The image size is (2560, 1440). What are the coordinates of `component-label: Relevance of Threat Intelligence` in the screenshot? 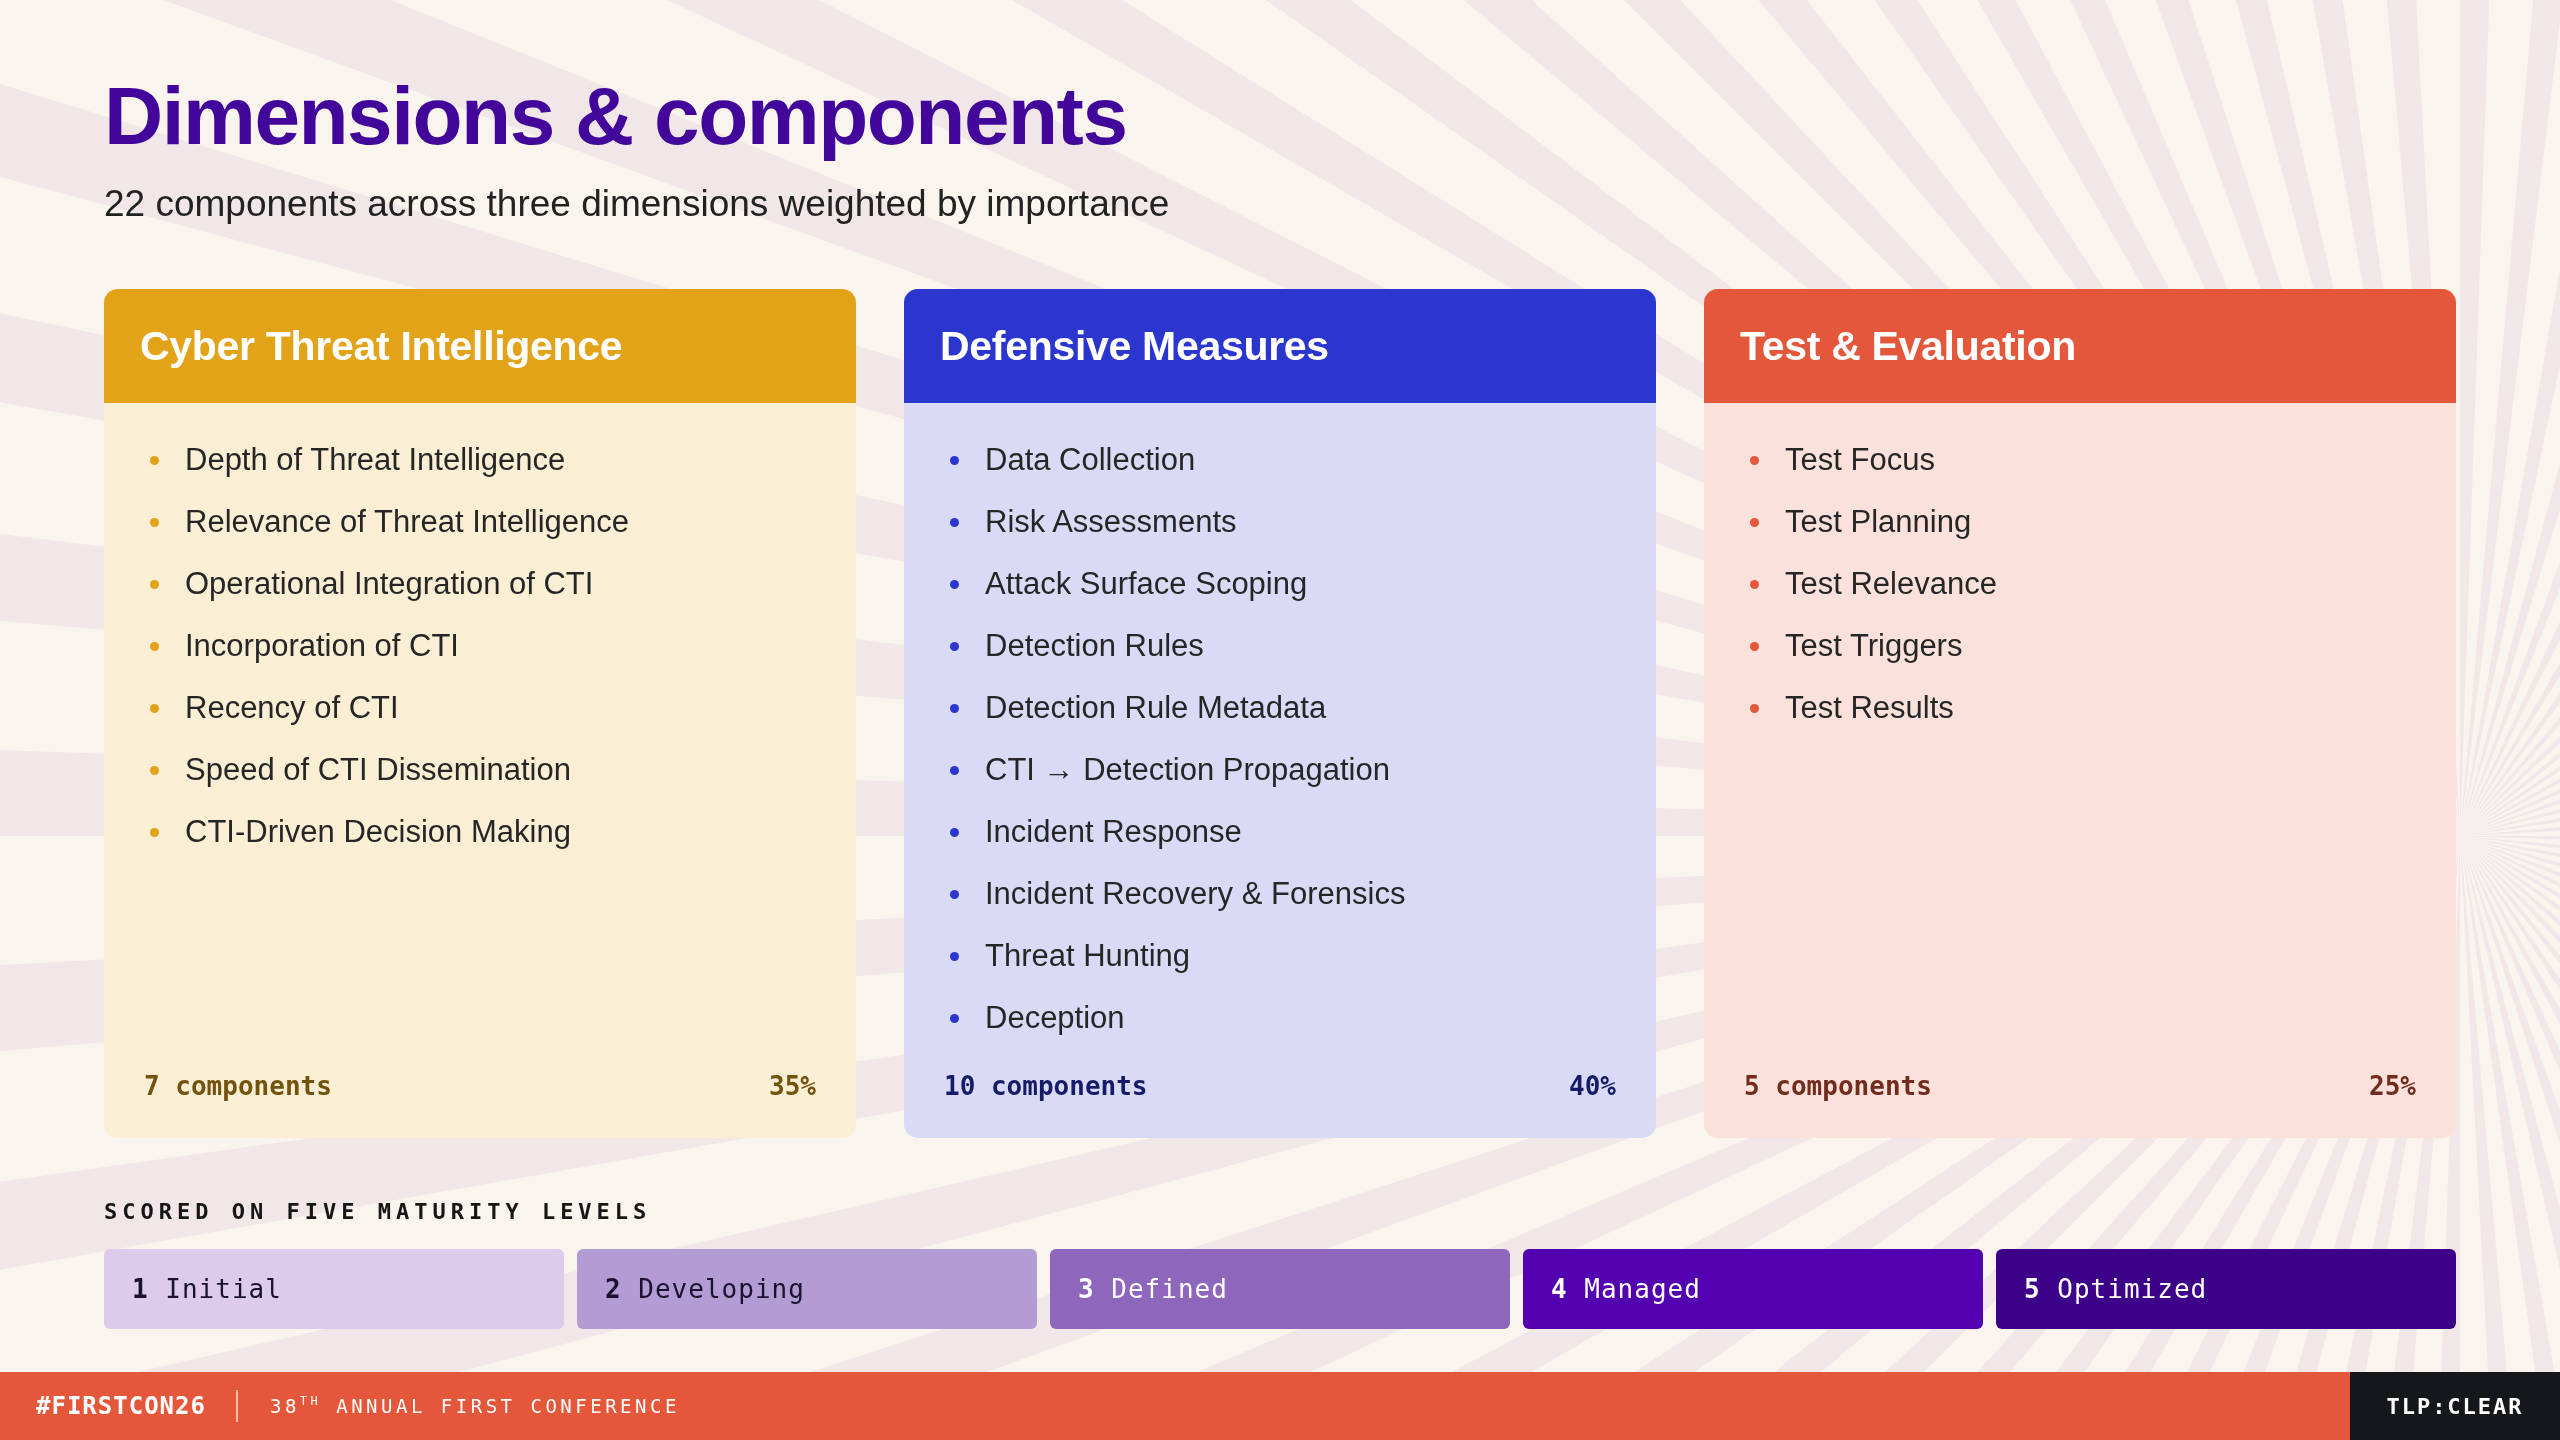 It's located at (407, 522).